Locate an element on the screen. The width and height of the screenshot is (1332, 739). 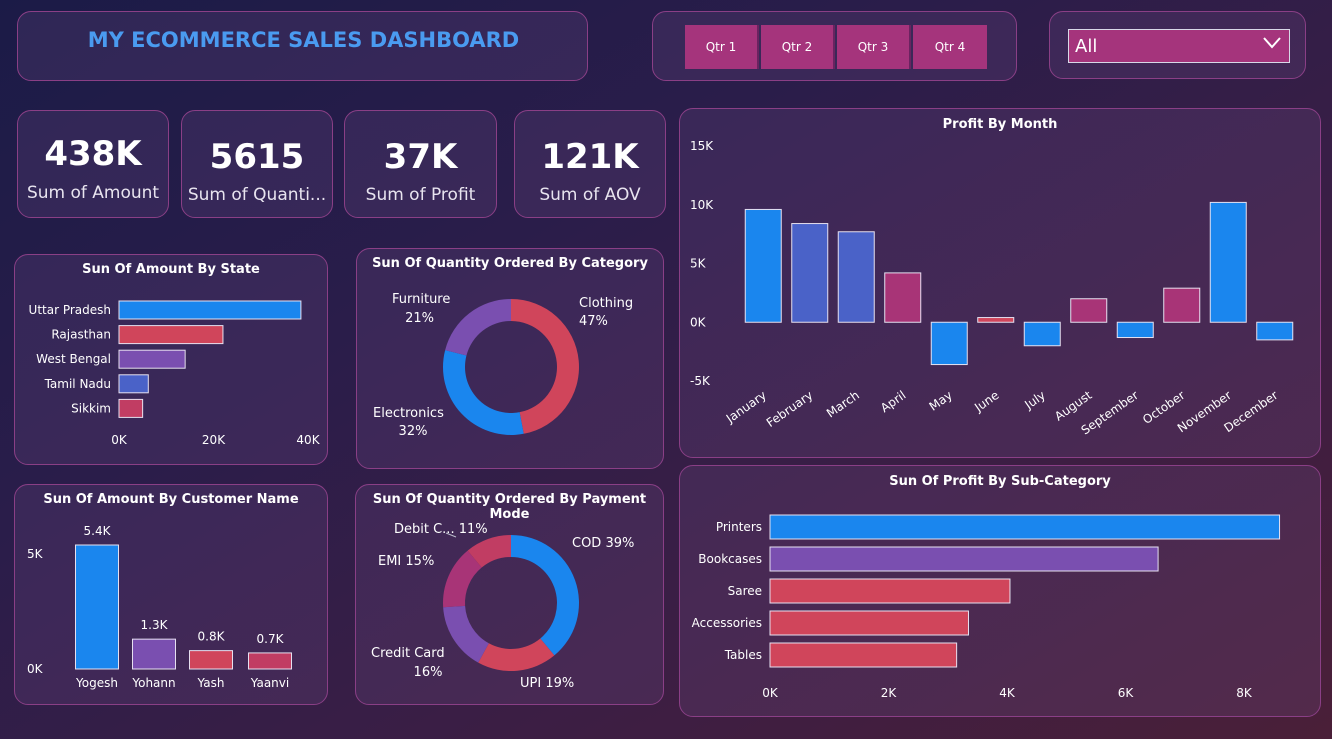
quarter-slicer: Qtr 1 Qtr 2 Qtr 3 Qtr 4 is located at coordinates (834, 46).